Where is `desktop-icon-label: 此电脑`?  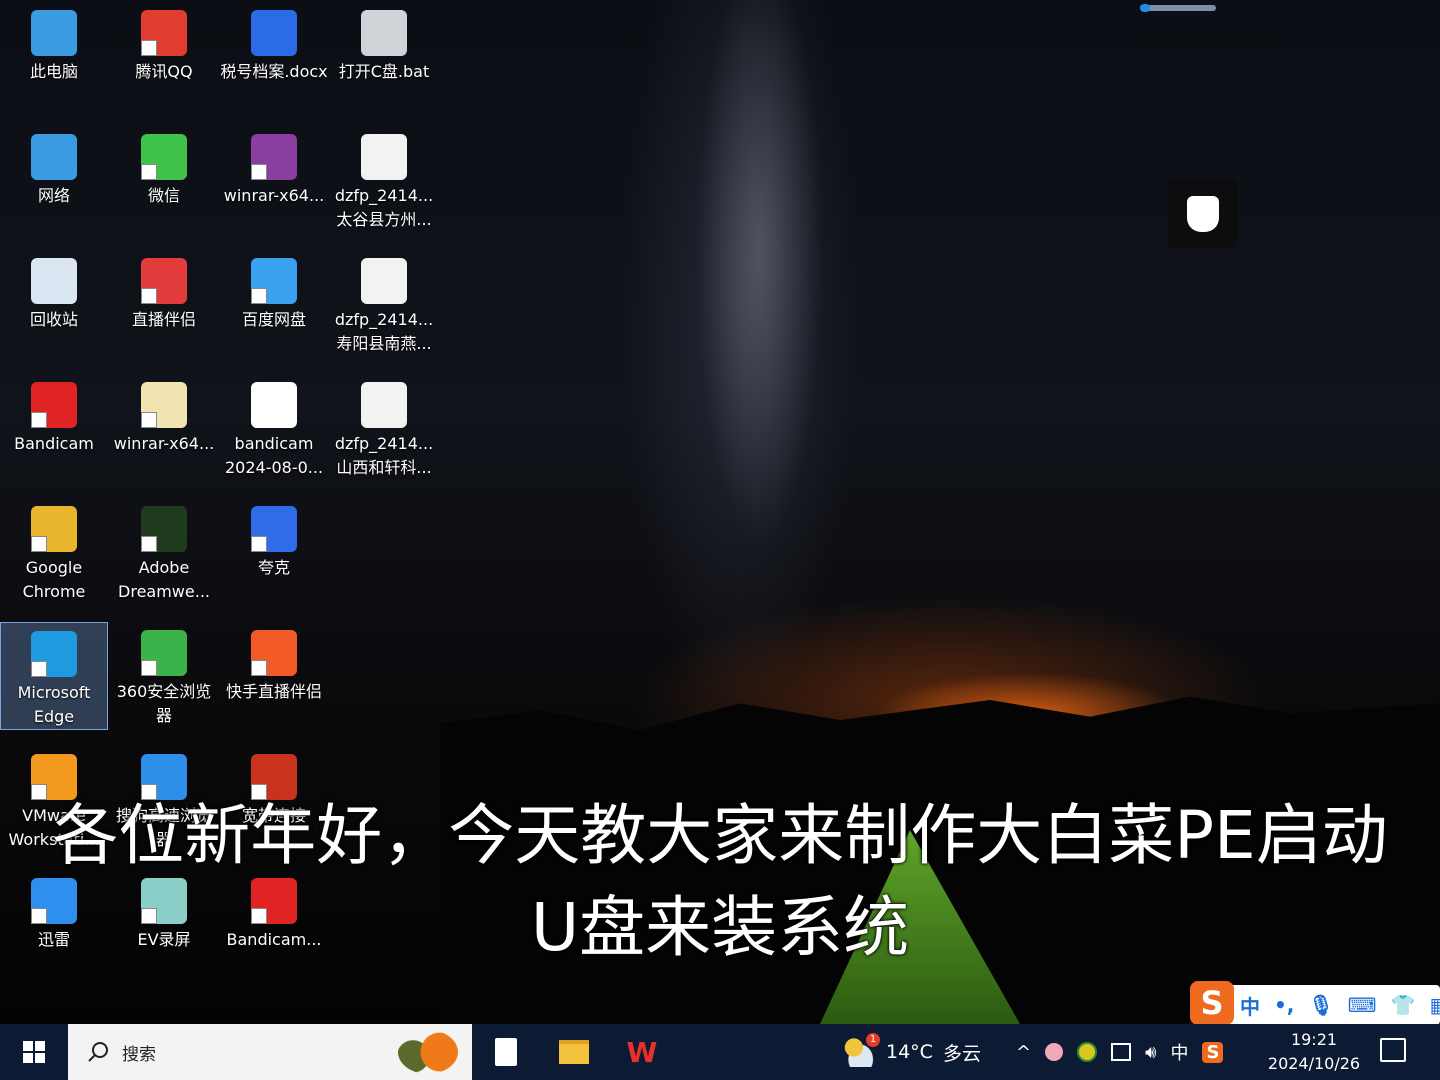 desktop-icon-label: 此电脑 is located at coordinates (53, 71).